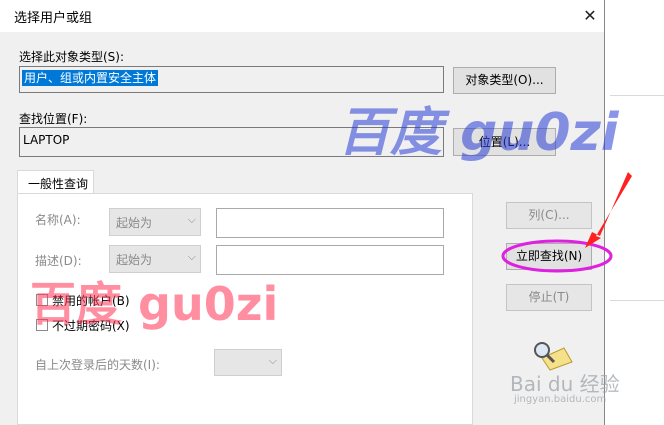  What do you see at coordinates (566, 222) in the screenshot?
I see `annotation-overlay` at bounding box center [566, 222].